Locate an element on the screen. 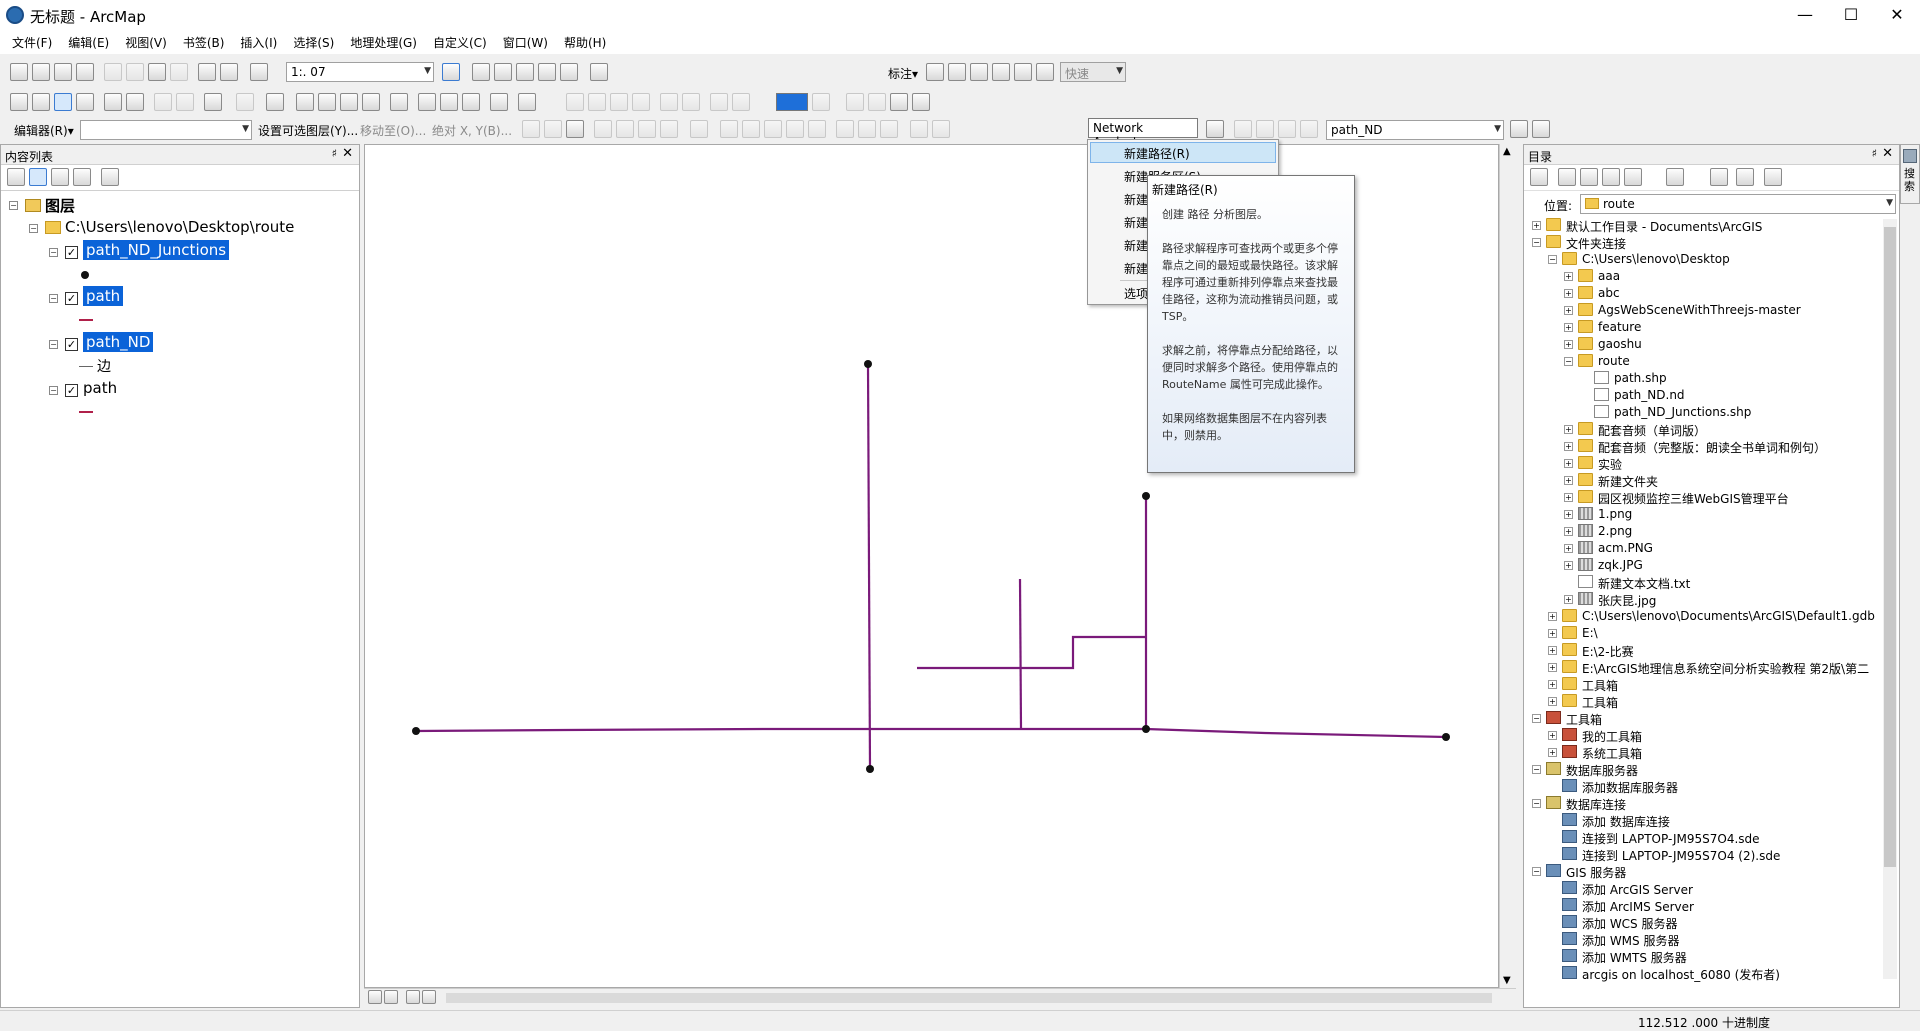  menu-edit: 编辑(E) is located at coordinates (88, 42).